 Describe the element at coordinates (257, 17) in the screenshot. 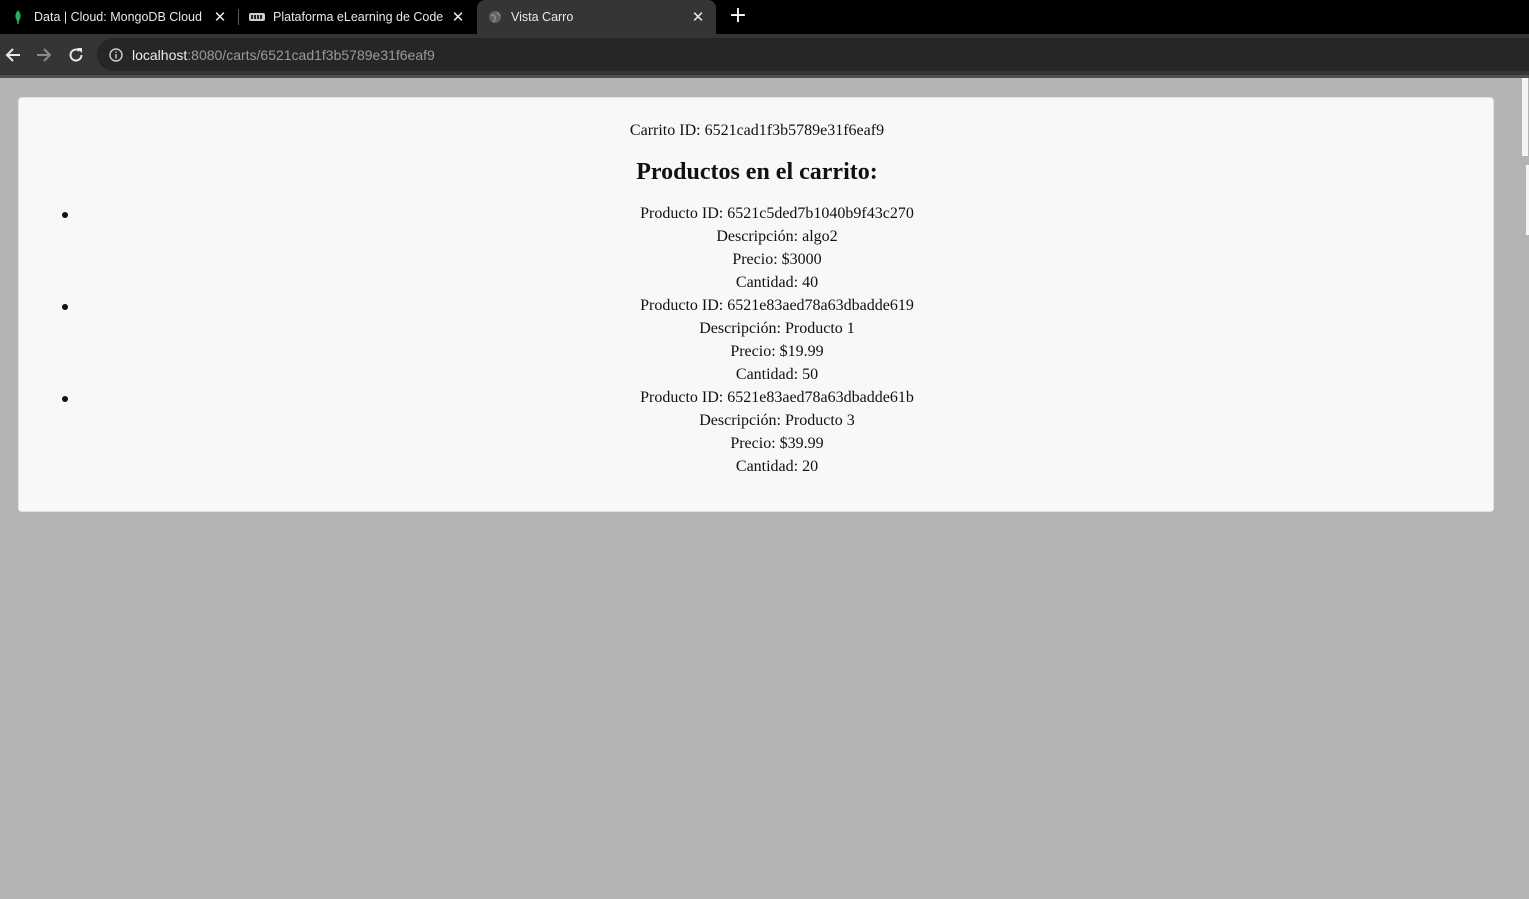

I see `coderhouse-icon` at that location.